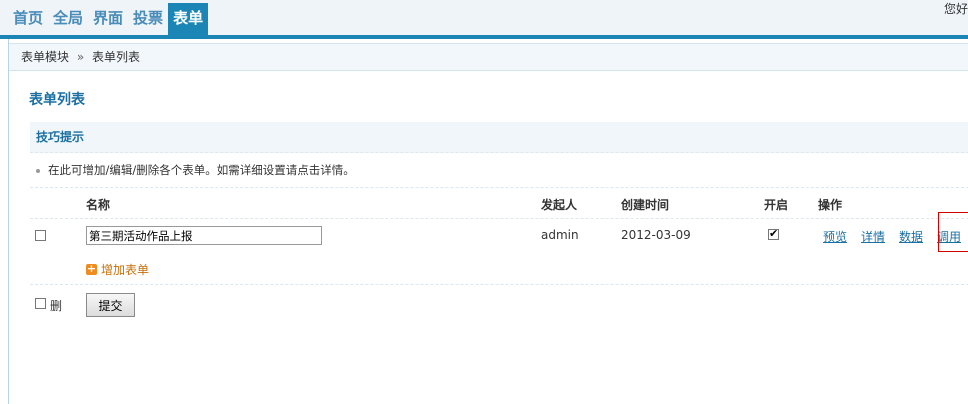  I want to click on header-enabled: 开启, so click(776, 205).